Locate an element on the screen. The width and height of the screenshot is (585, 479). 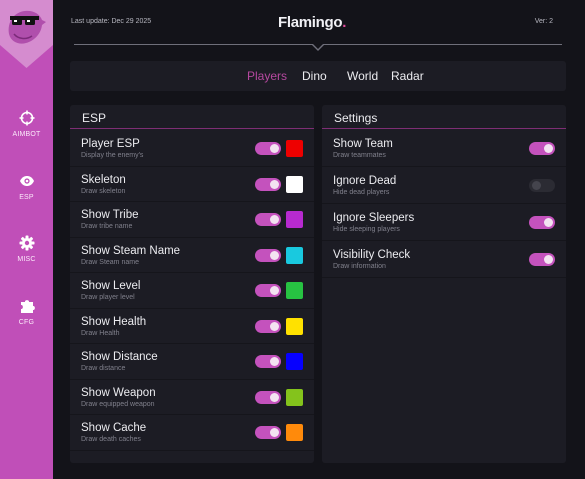
tab-world: World is located at coordinates (362, 76).